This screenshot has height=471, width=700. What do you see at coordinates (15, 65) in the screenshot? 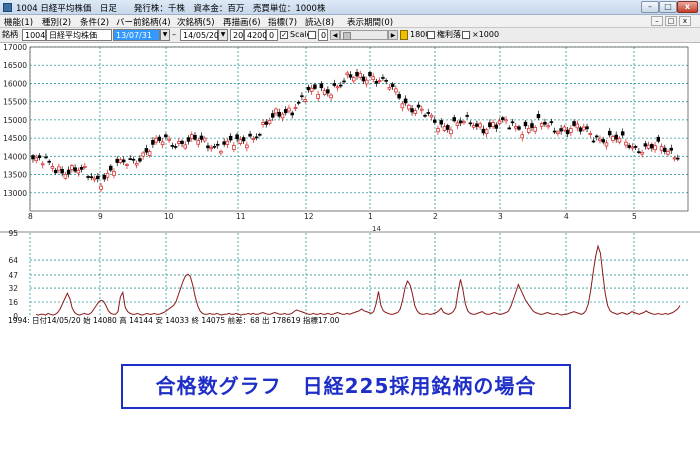
I see `price-tick-label: 16500` at bounding box center [15, 65].